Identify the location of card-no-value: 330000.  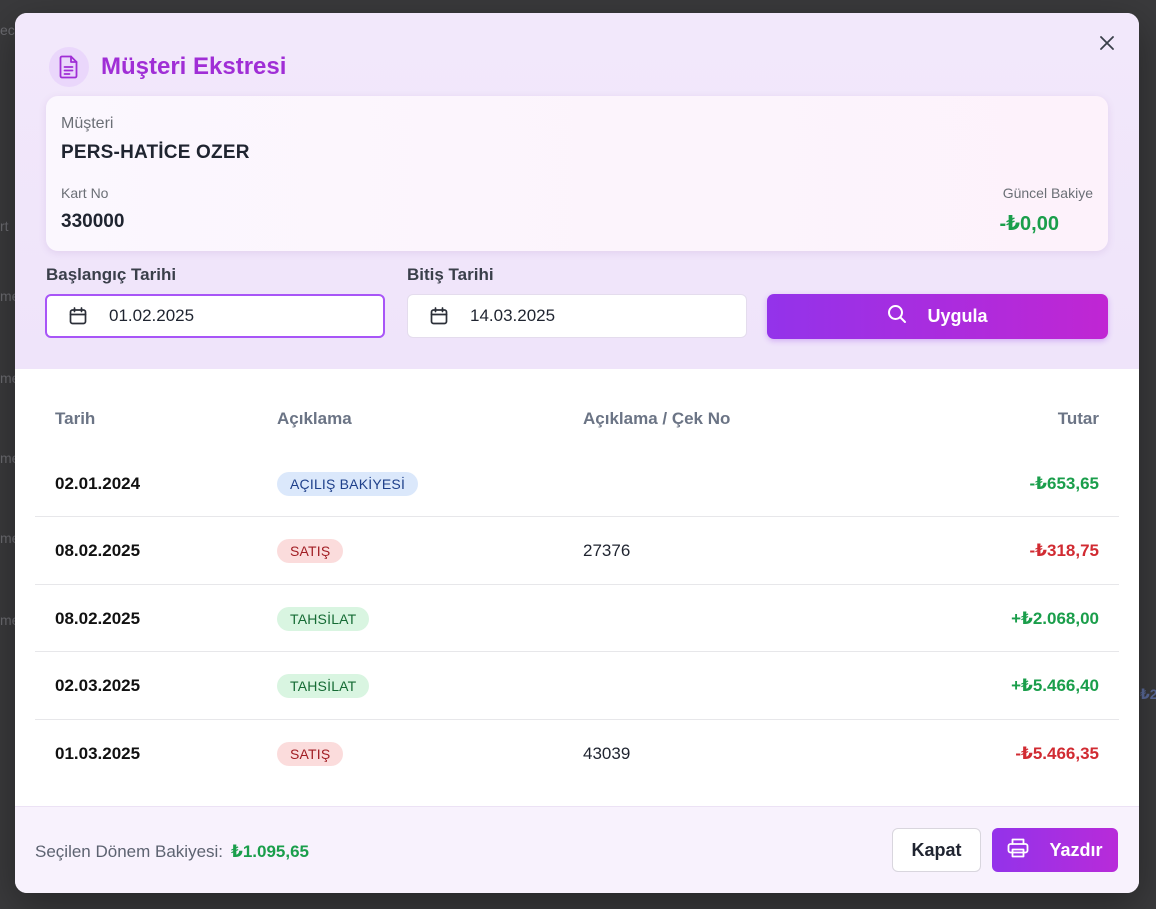
(93, 221).